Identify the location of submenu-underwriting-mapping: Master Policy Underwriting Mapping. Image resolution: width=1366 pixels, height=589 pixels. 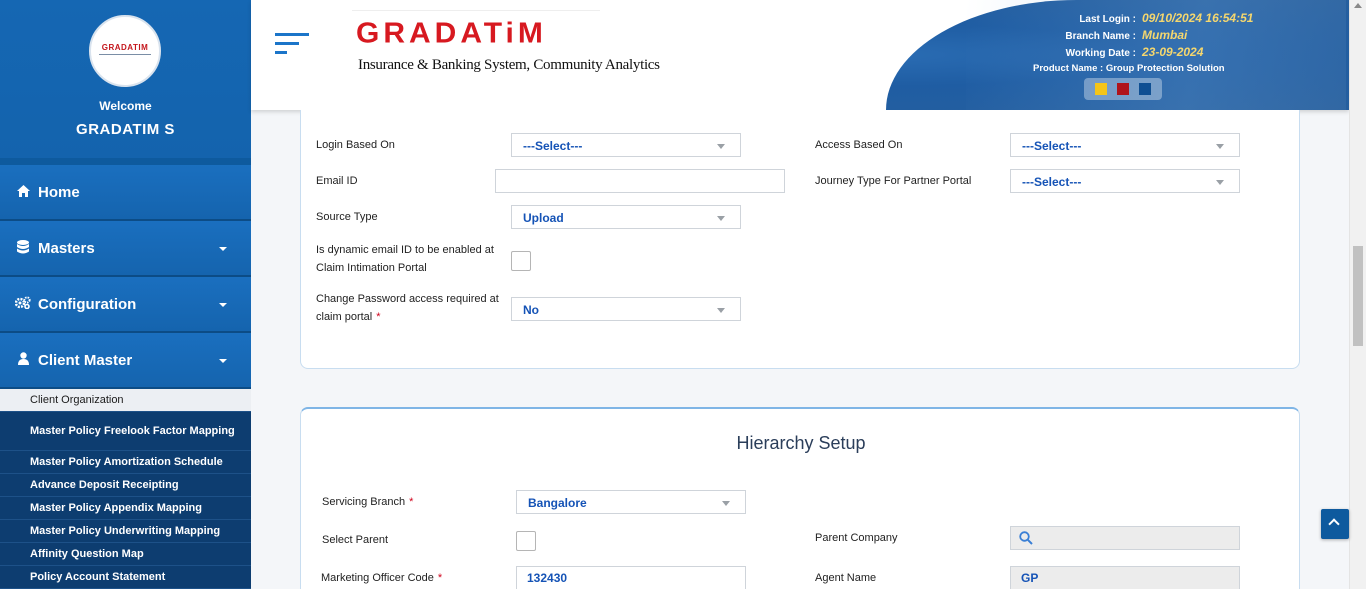
(125, 531).